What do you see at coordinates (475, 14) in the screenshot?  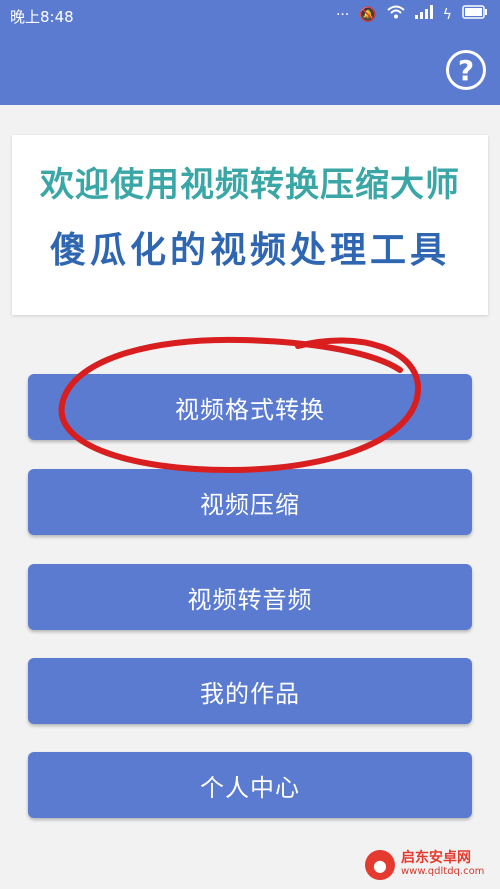 I see `battery-icon` at bounding box center [475, 14].